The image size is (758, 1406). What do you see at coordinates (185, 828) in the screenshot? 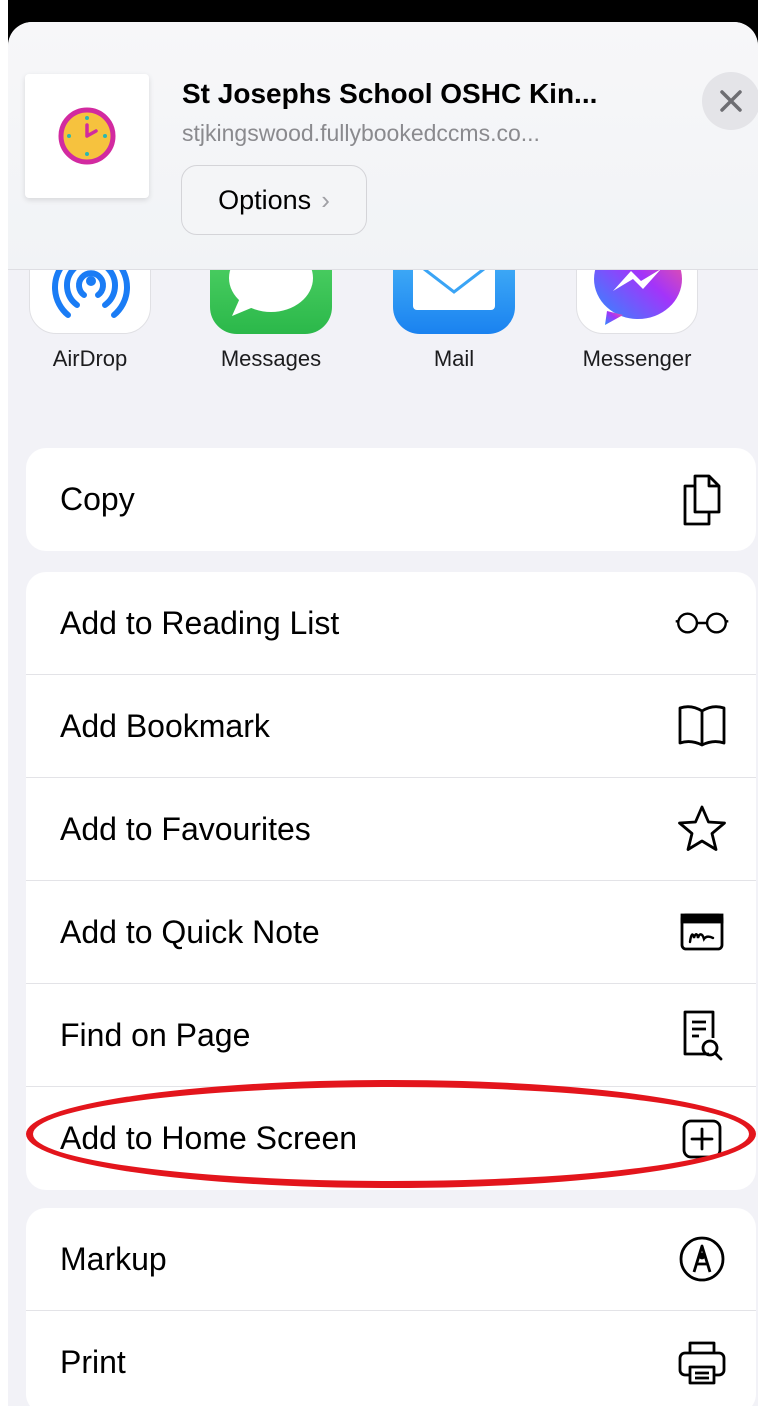
I see `action-label: Add to Favourites` at bounding box center [185, 828].